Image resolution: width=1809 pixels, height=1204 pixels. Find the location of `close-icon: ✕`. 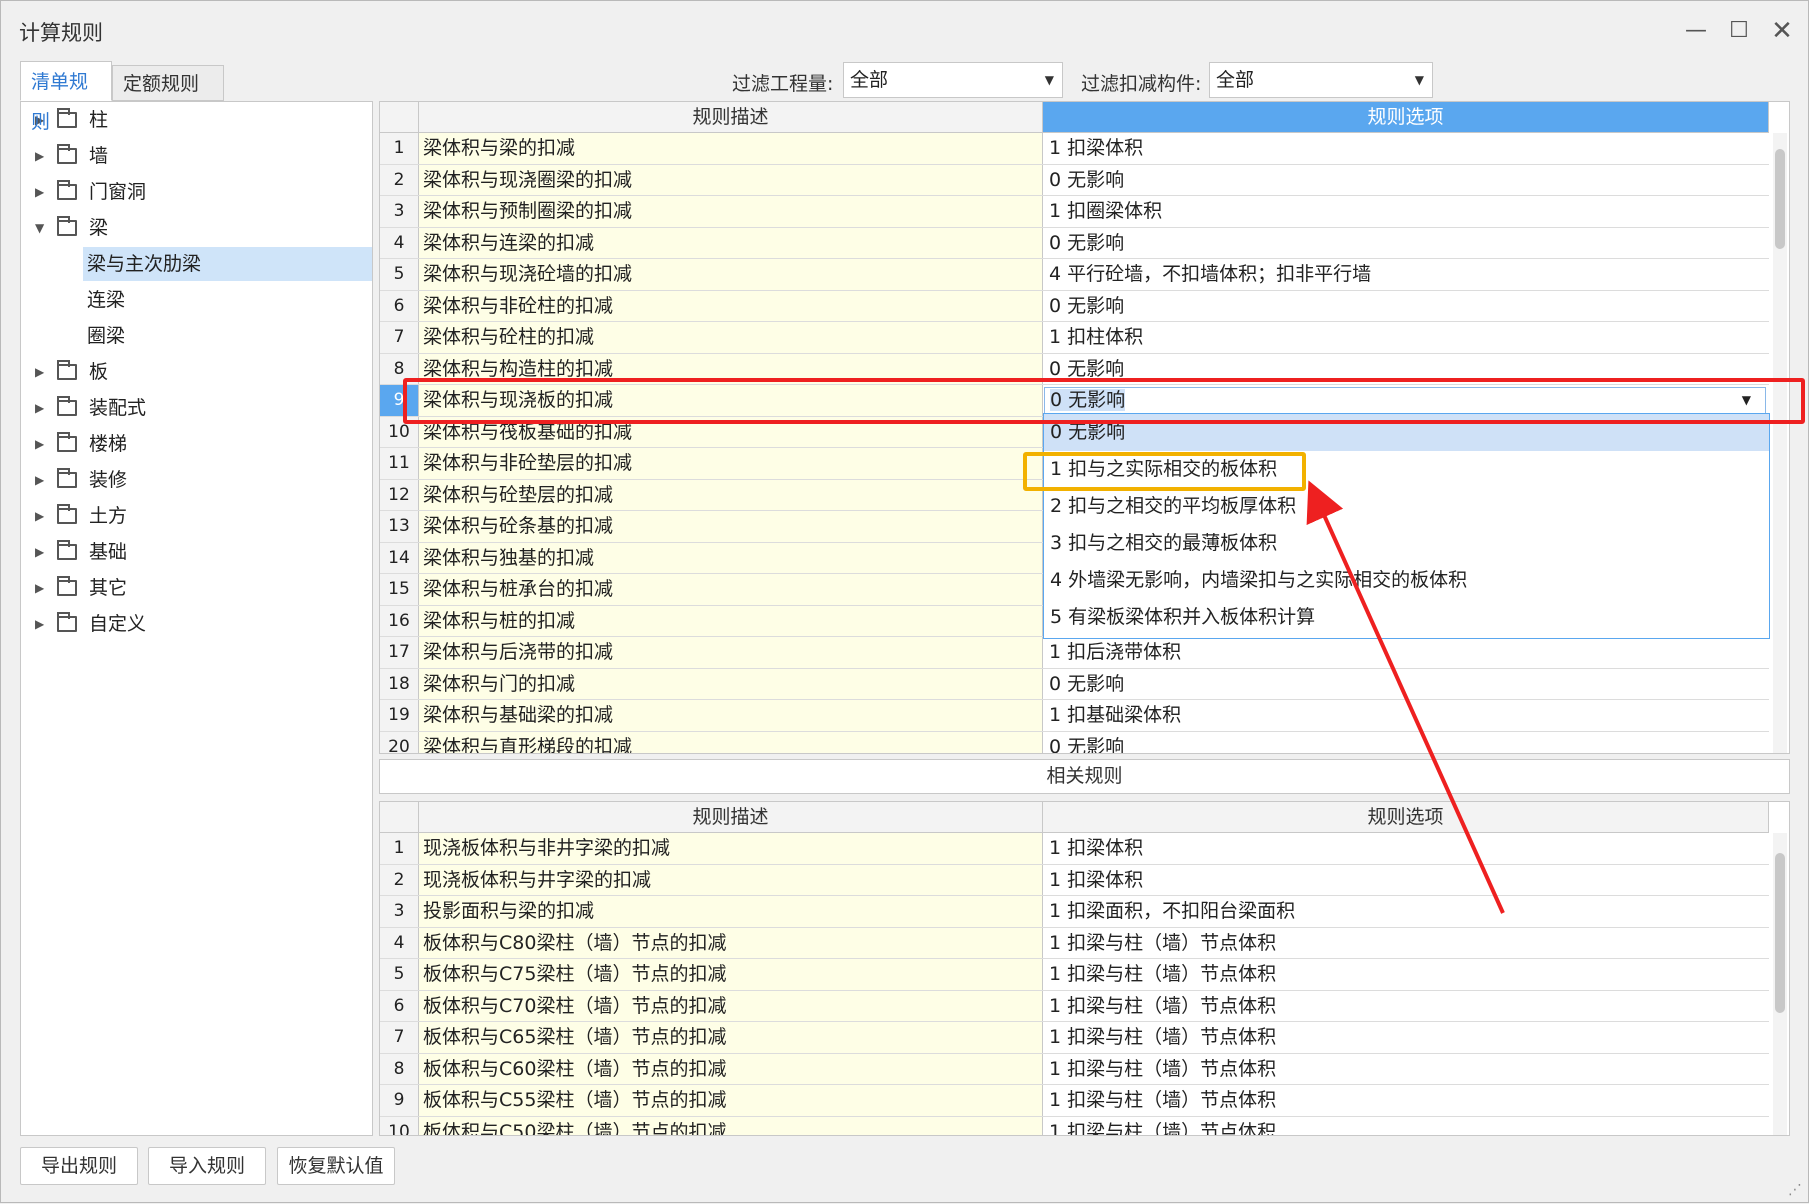

close-icon: ✕ is located at coordinates (1782, 31).